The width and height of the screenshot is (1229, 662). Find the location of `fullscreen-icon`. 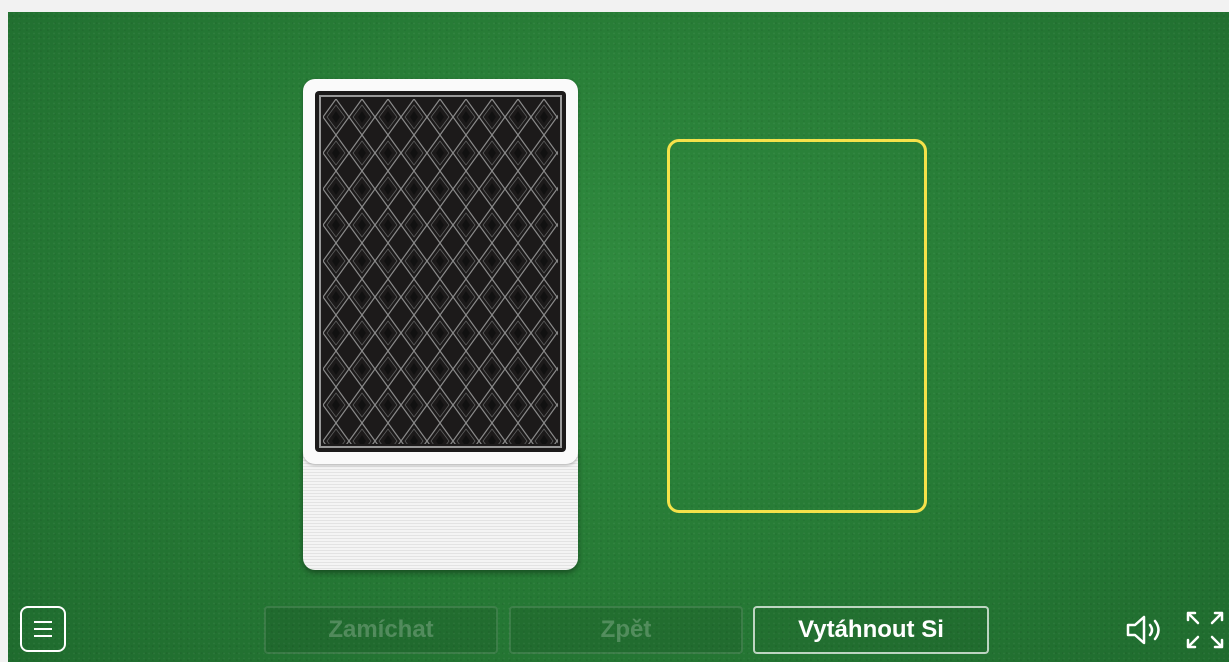

fullscreen-icon is located at coordinates (1205, 632).